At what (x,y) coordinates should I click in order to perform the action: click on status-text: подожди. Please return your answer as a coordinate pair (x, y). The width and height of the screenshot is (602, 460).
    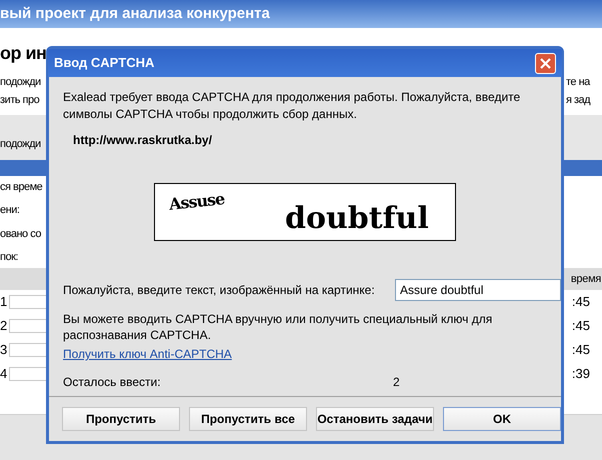
    Looking at the image, I should click on (20, 144).